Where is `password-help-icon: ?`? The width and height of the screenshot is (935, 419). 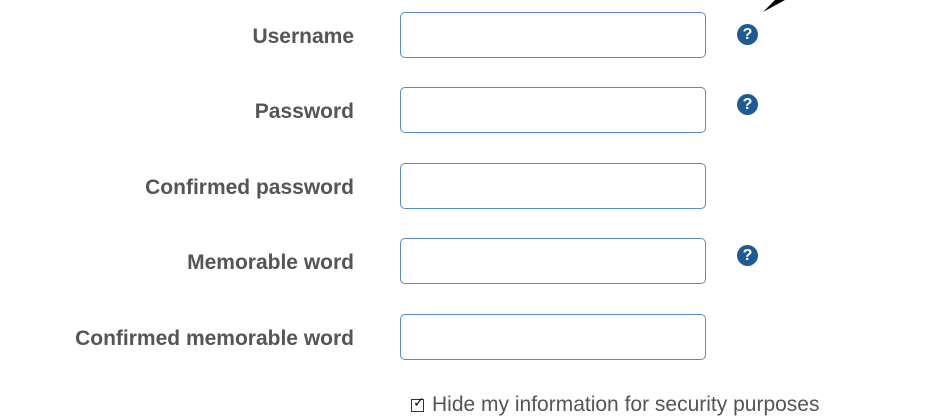 password-help-icon: ? is located at coordinates (747, 104).